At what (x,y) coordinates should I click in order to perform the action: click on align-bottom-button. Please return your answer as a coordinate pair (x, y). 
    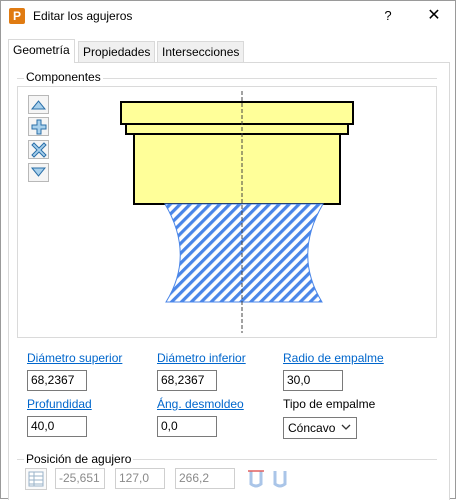
    Looking at the image, I should click on (280, 479).